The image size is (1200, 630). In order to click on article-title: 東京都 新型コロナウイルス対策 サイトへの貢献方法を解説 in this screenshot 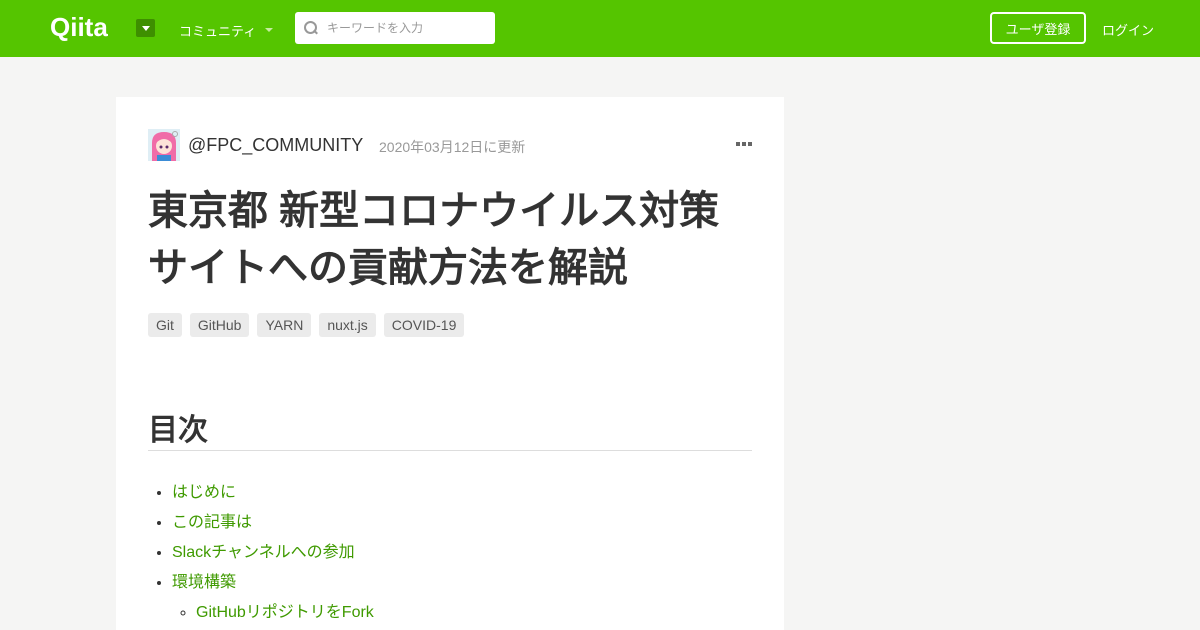, I will do `click(448, 240)`.